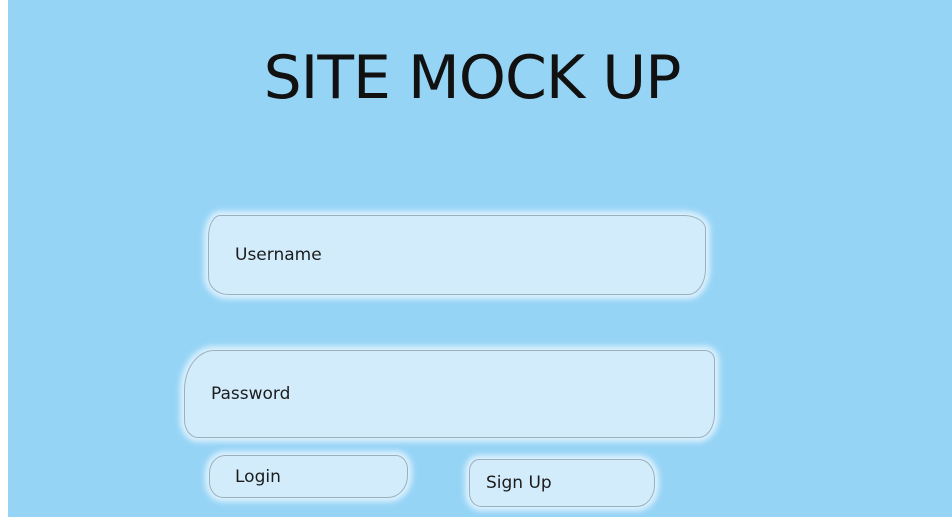 The width and height of the screenshot is (952, 517). What do you see at coordinates (519, 483) in the screenshot?
I see `signup-button-label: Sign Up` at bounding box center [519, 483].